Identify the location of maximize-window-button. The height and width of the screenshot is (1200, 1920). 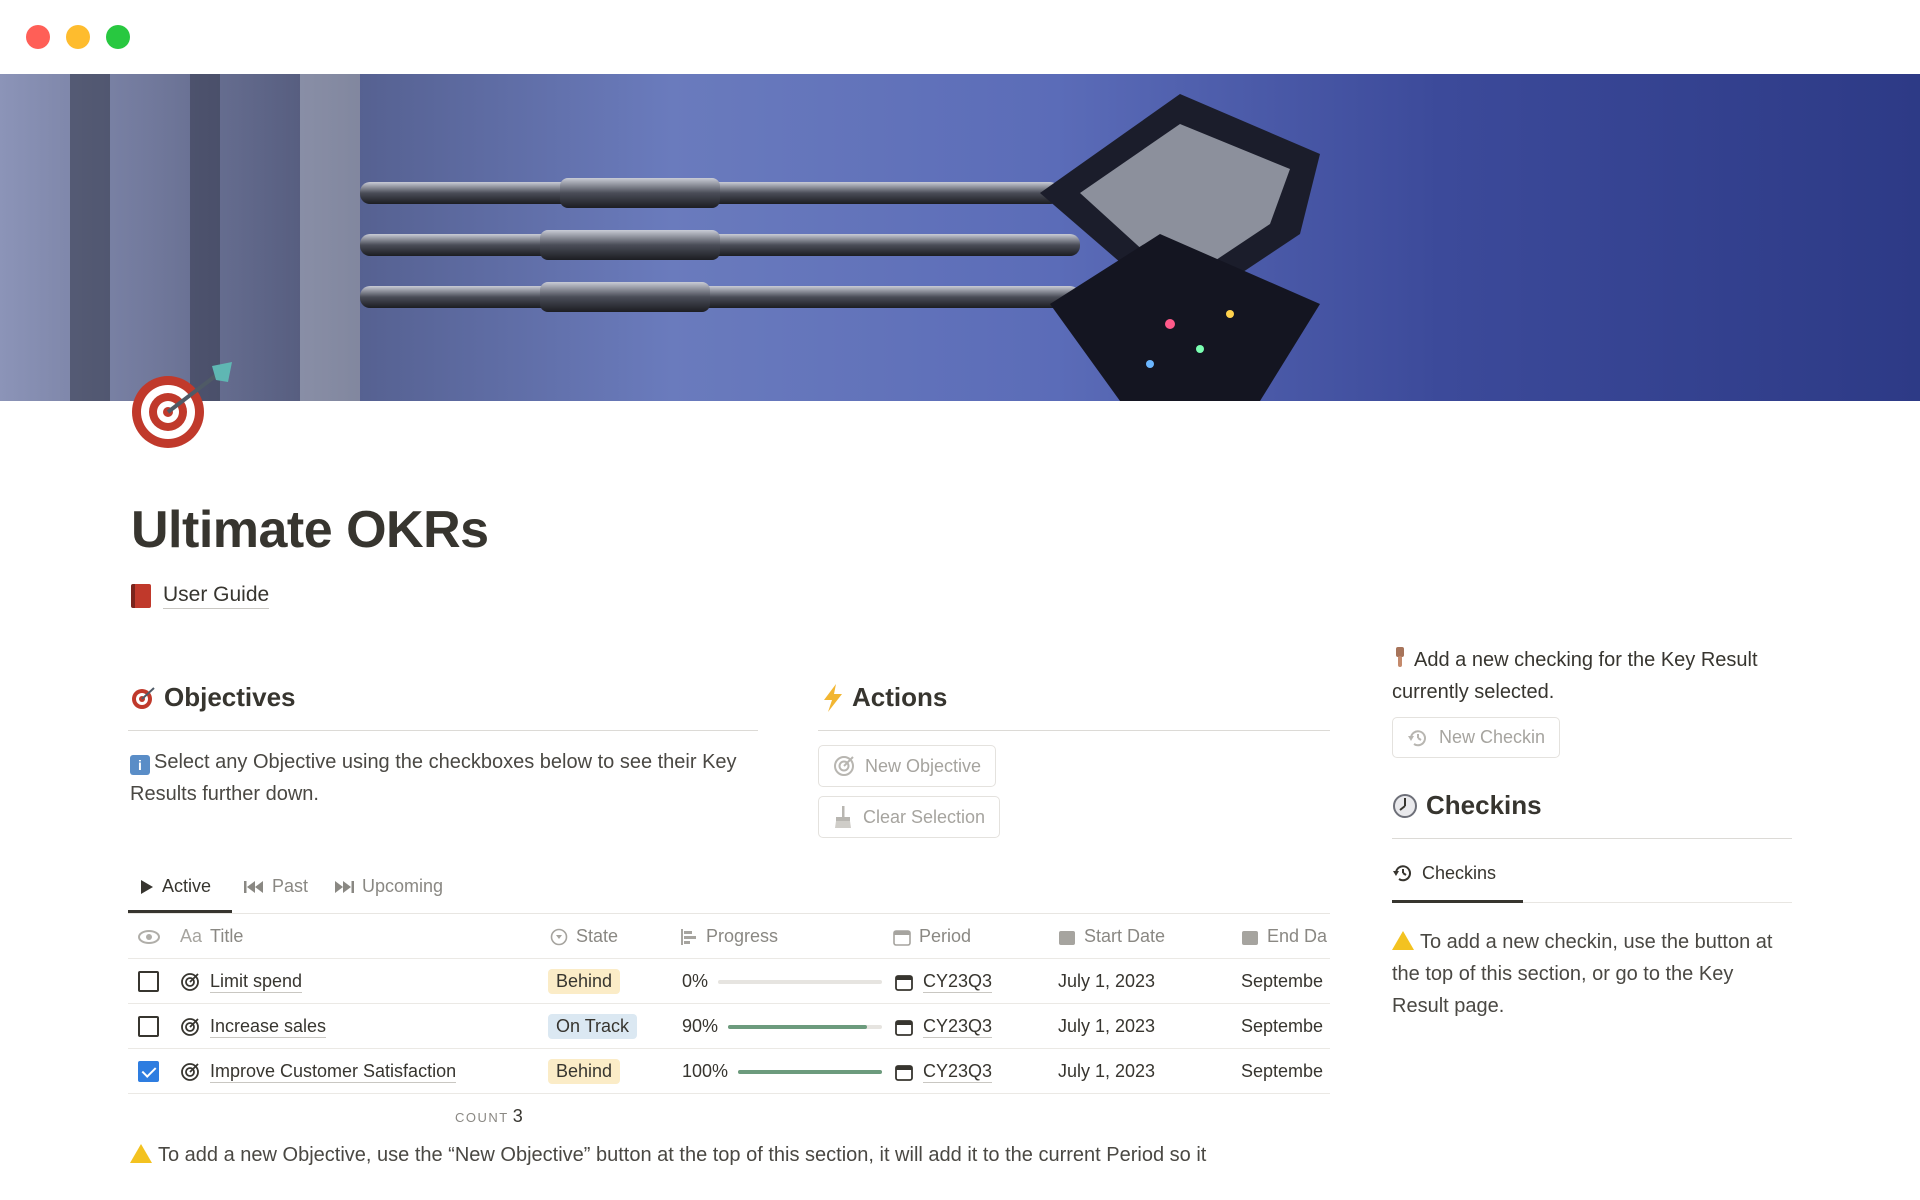
(118, 37).